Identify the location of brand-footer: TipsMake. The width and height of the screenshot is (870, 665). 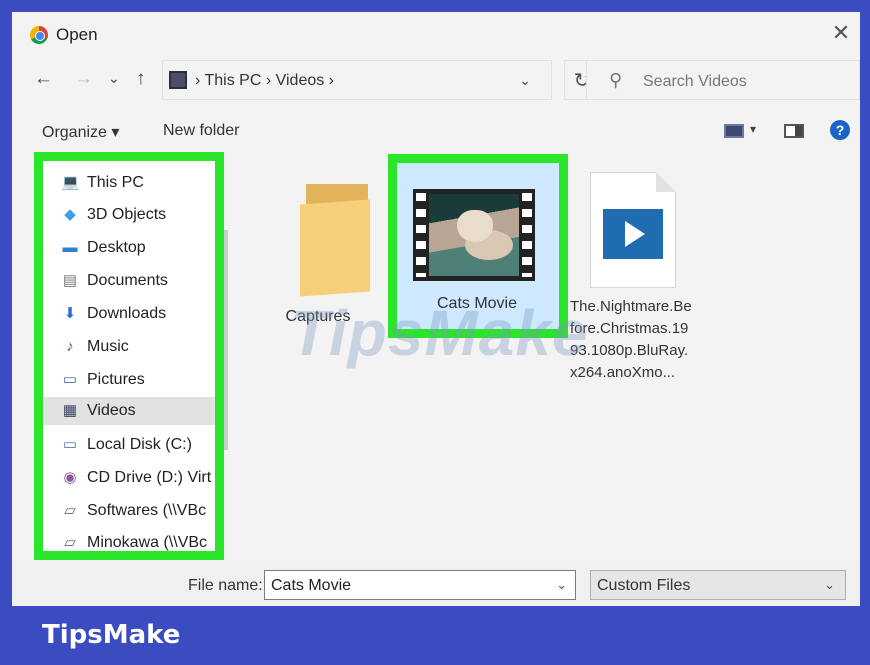
(435, 635).